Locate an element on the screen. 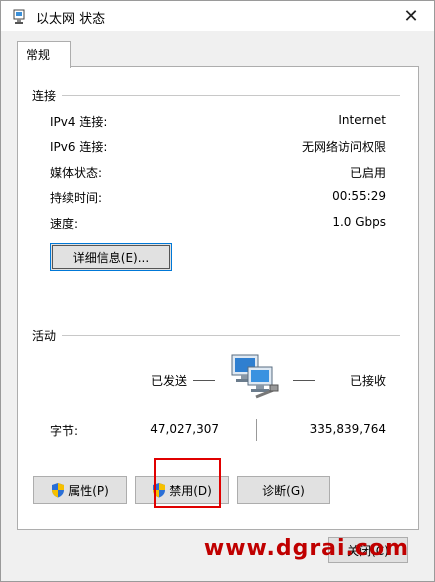 This screenshot has width=435, height=582. bytes-sent-value: 47,027,307 is located at coordinates (184, 429).